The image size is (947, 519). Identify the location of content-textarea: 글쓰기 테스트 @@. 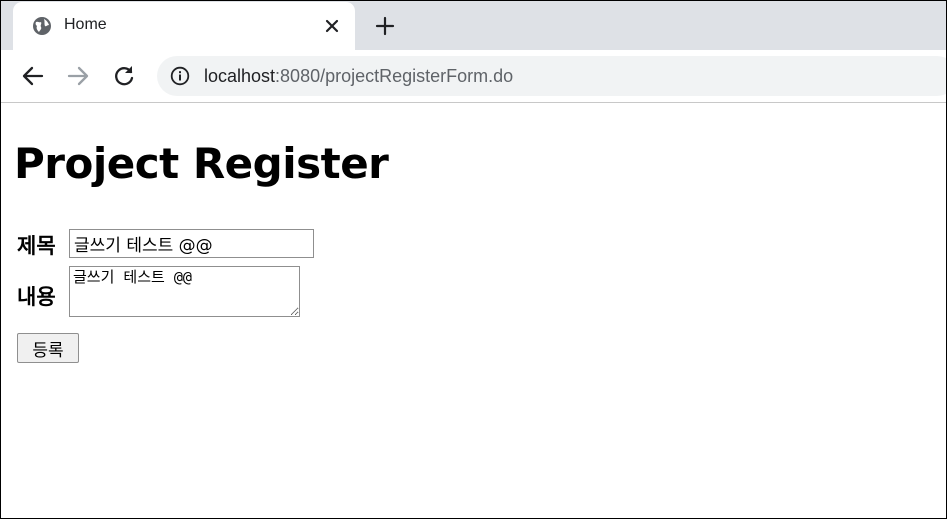
(184, 291).